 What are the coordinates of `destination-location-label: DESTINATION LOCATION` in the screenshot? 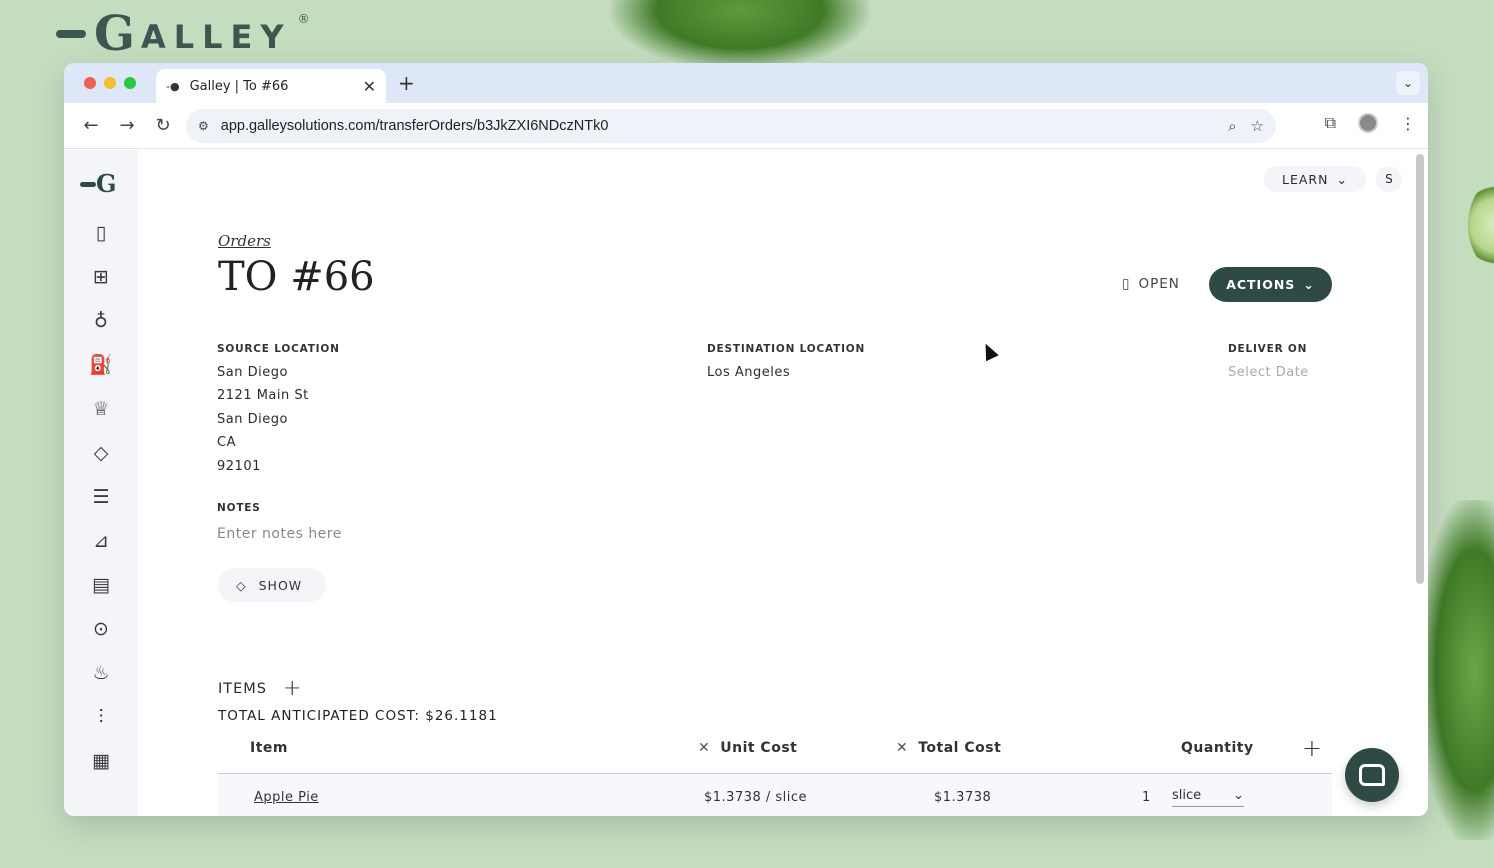 It's located at (786, 349).